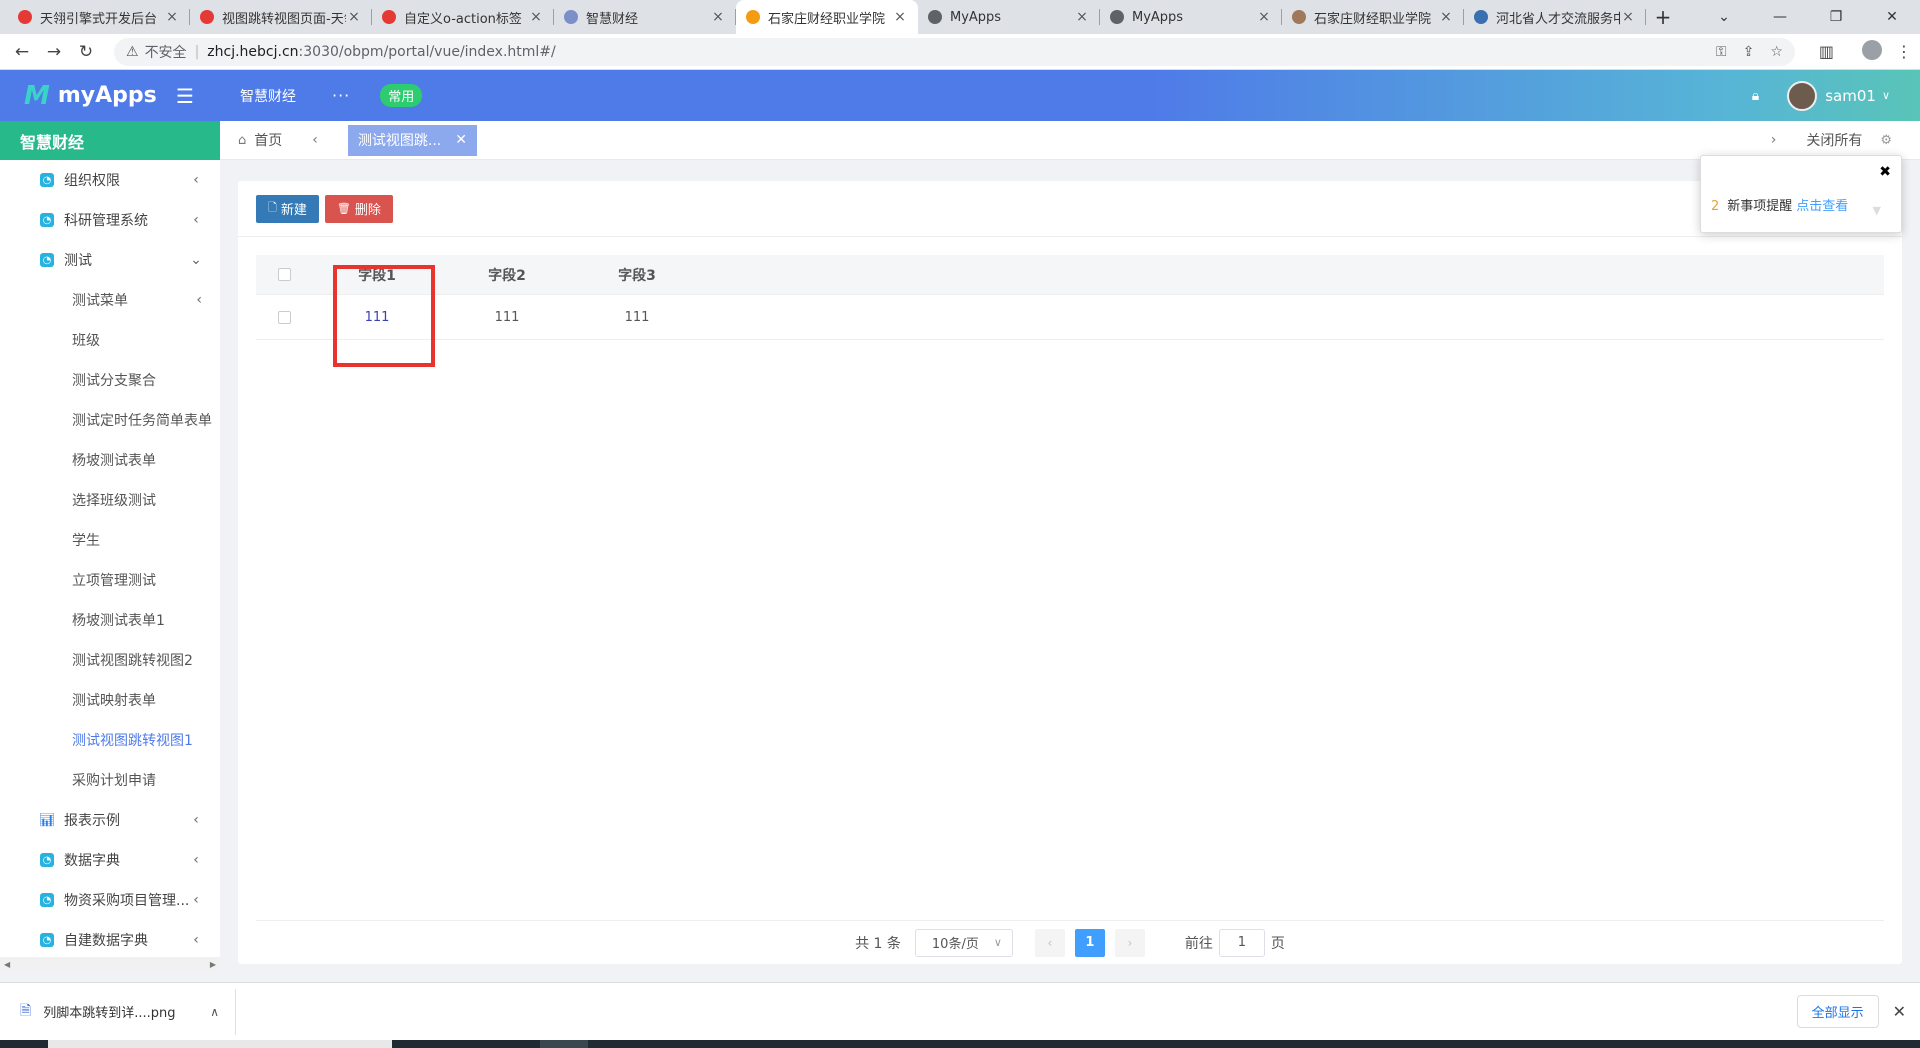 This screenshot has width=1920, height=1048. I want to click on notification-link: 点击查看, so click(1822, 206).